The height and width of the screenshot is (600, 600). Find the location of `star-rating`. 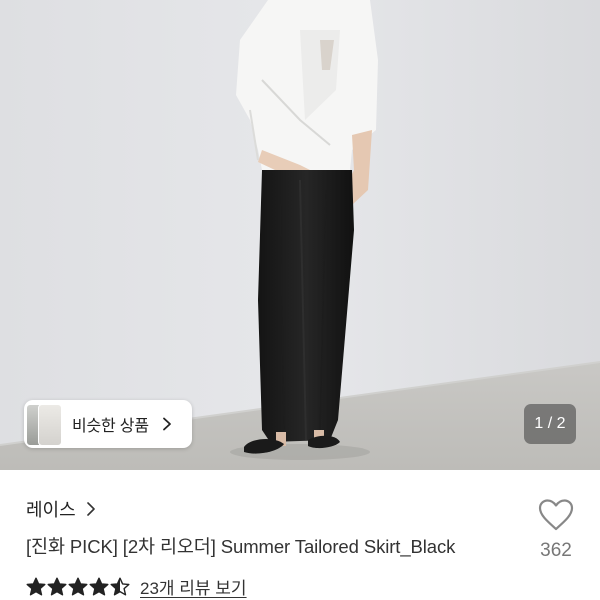

star-rating is located at coordinates (78, 587).